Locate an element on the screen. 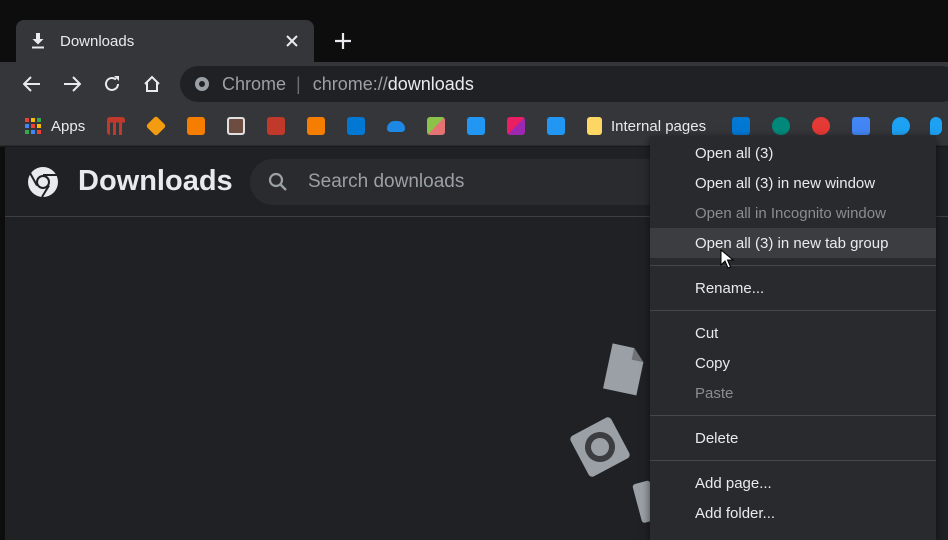 The height and width of the screenshot is (540, 948). bookmark-apps: Apps is located at coordinates (54, 126).